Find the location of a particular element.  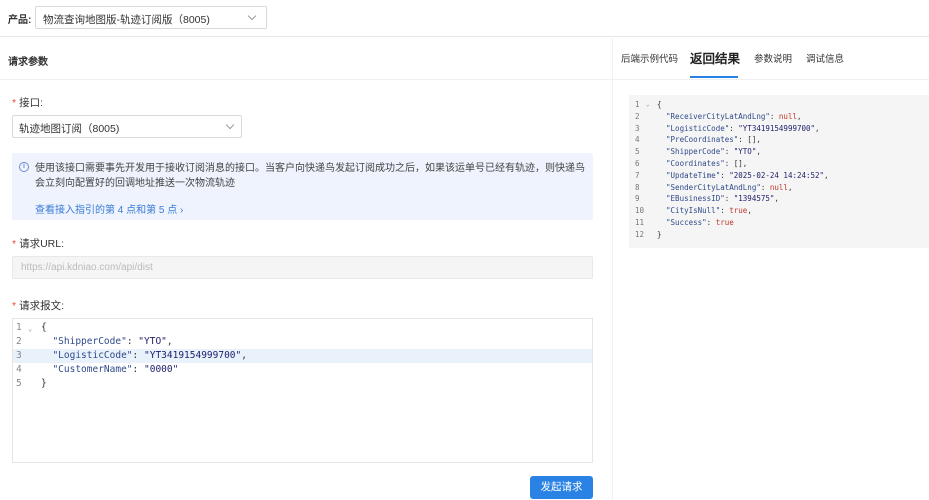

submit-request-button: 发起请求 is located at coordinates (561, 487).